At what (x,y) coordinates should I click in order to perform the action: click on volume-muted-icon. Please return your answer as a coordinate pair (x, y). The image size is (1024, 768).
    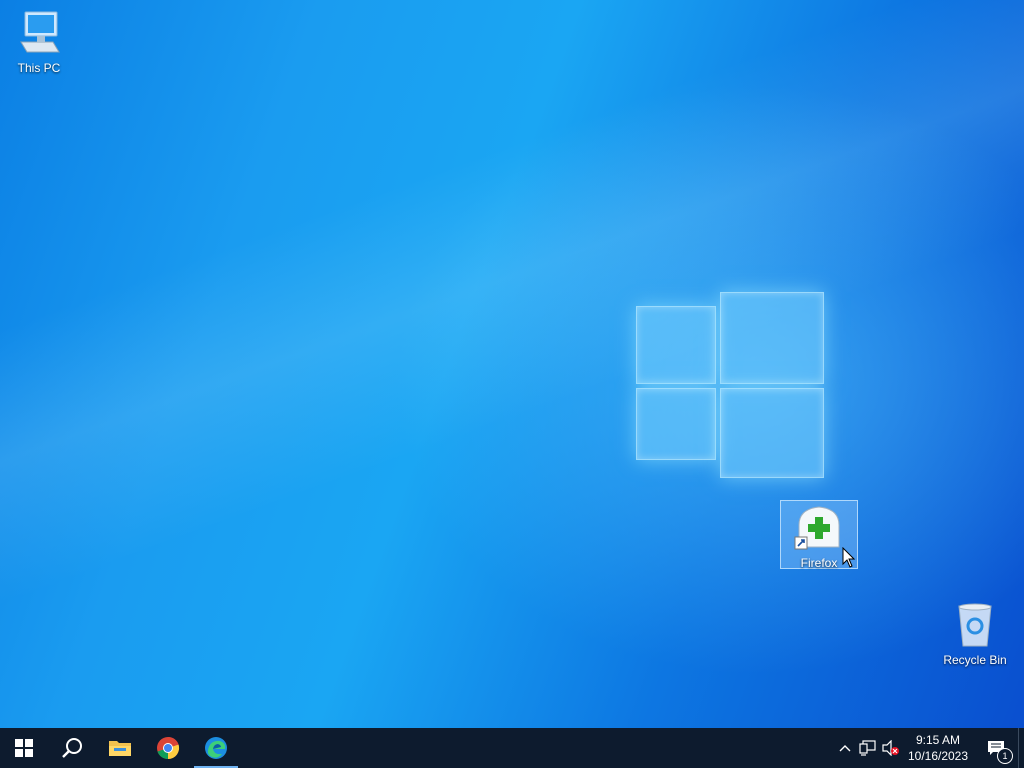
    Looking at the image, I should click on (890, 748).